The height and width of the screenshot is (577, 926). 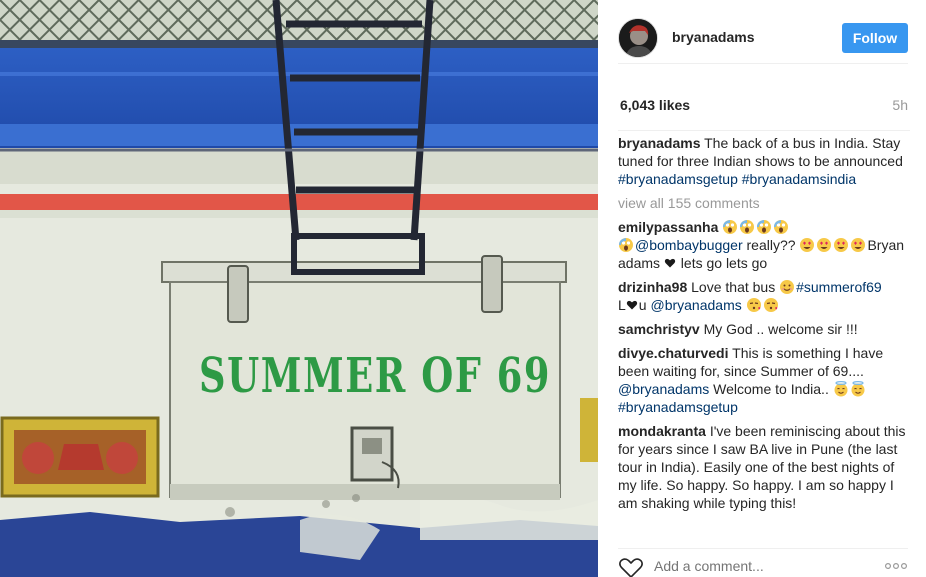 What do you see at coordinates (673, 353) in the screenshot?
I see `comment-username: divye.chaturvedi` at bounding box center [673, 353].